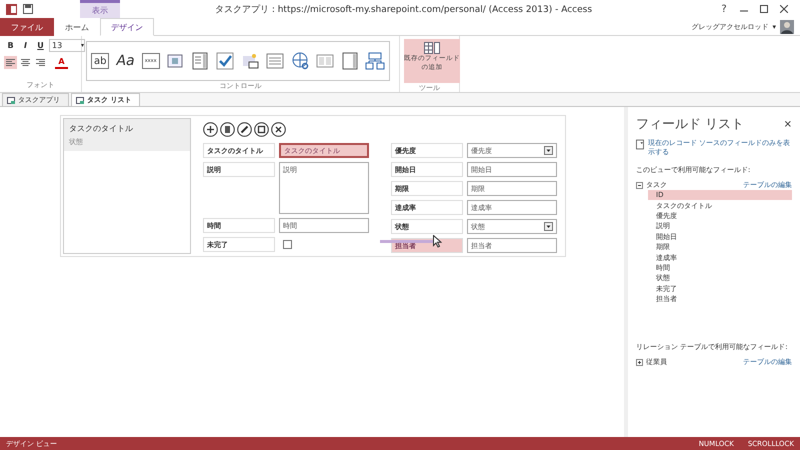 This screenshot has width=800, height=450. Describe the element at coordinates (27, 27) in the screenshot. I see `ribbon-tab: ファイル` at that location.